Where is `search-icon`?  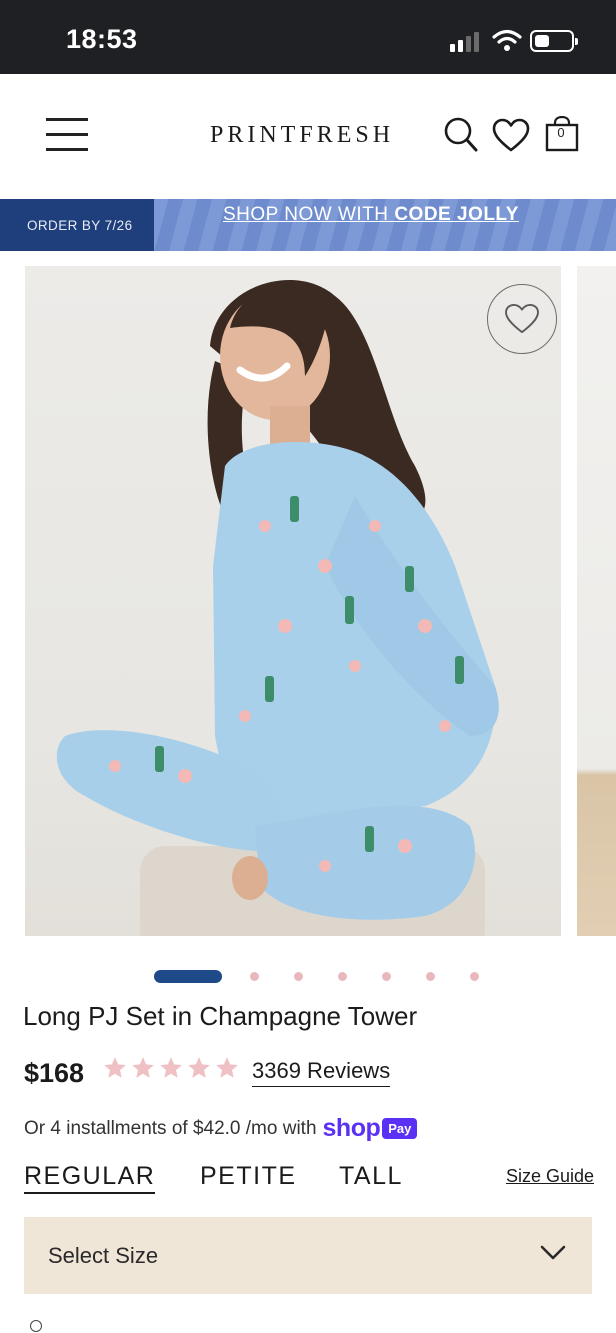
search-icon is located at coordinates (461, 134).